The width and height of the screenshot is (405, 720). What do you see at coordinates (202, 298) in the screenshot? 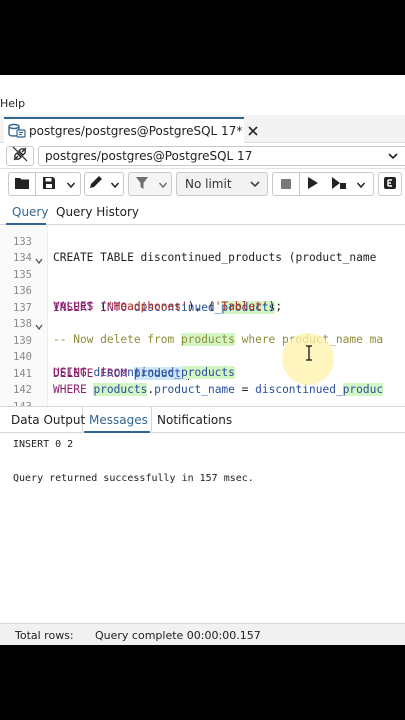
I see `code-line: 137` at bounding box center [202, 298].